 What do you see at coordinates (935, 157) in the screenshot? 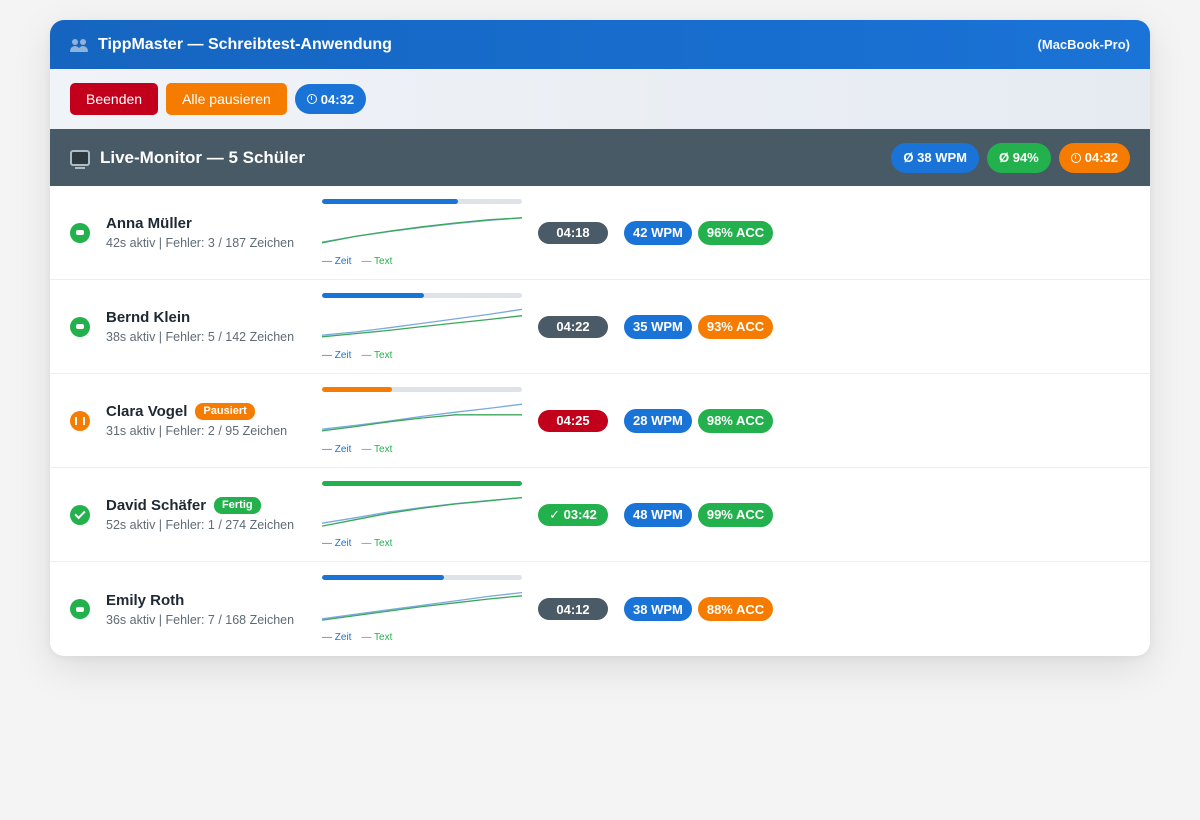
I see `avg-wpm-badge: Ø 38 WPM` at bounding box center [935, 157].